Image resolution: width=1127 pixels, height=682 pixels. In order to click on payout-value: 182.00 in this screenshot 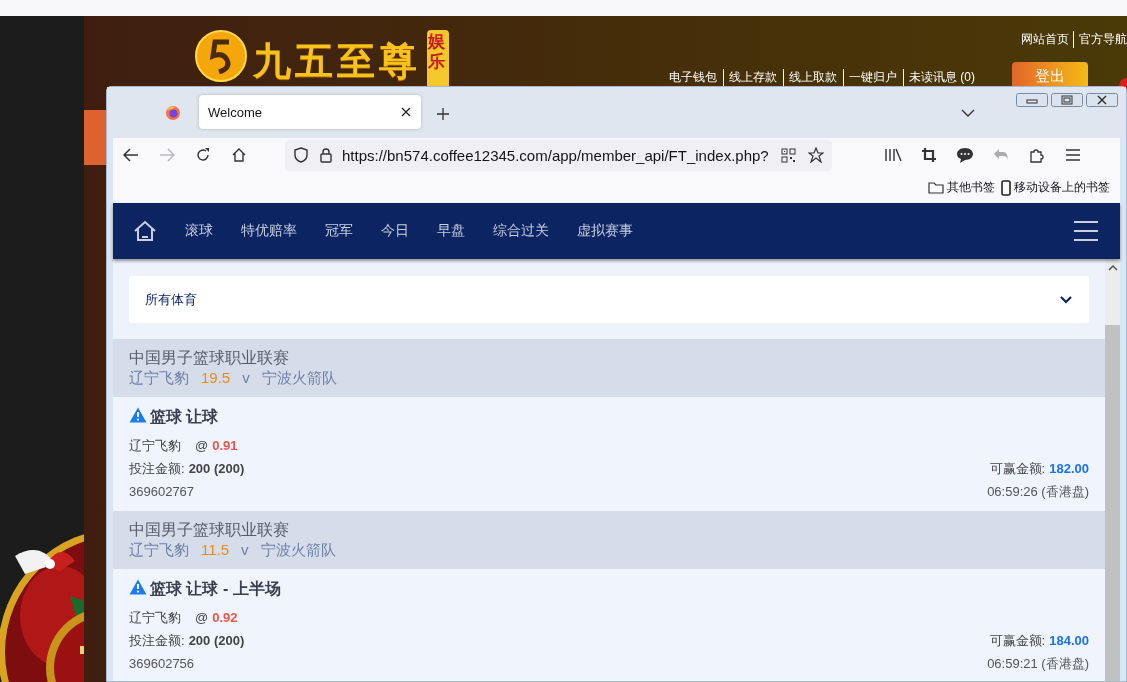, I will do `click(1069, 468)`.